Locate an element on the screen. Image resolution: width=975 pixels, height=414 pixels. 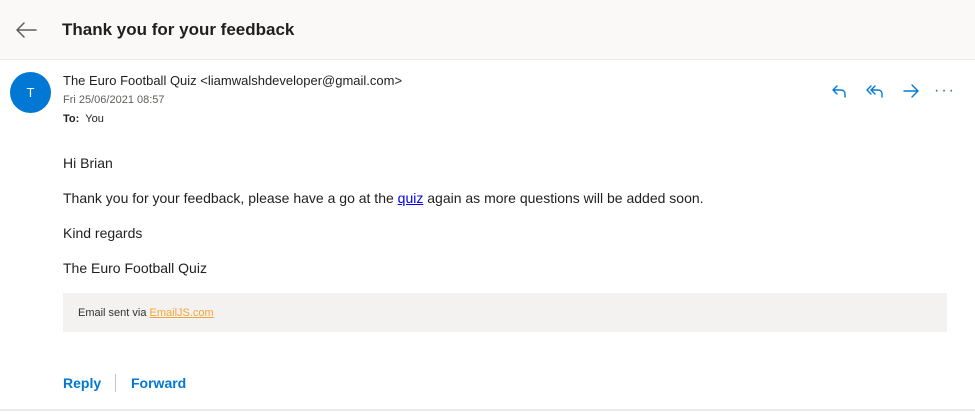
sent-date: Fri 25/06/2021 08:57 is located at coordinates (114, 100).